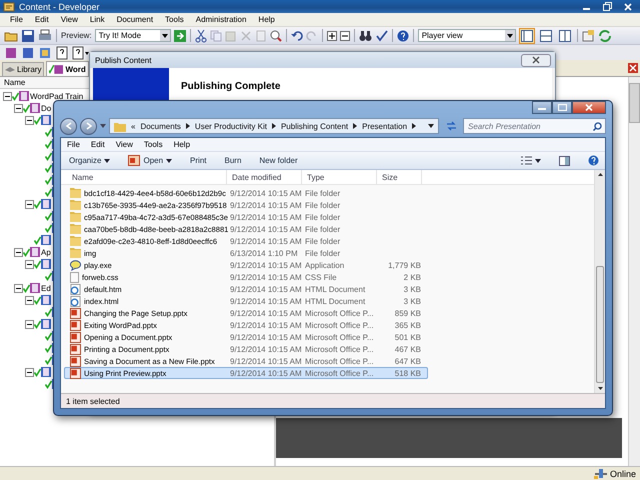 The image size is (640, 480). Describe the element at coordinates (408, 325) in the screenshot. I see `size-cell-text: 365 KB` at that location.